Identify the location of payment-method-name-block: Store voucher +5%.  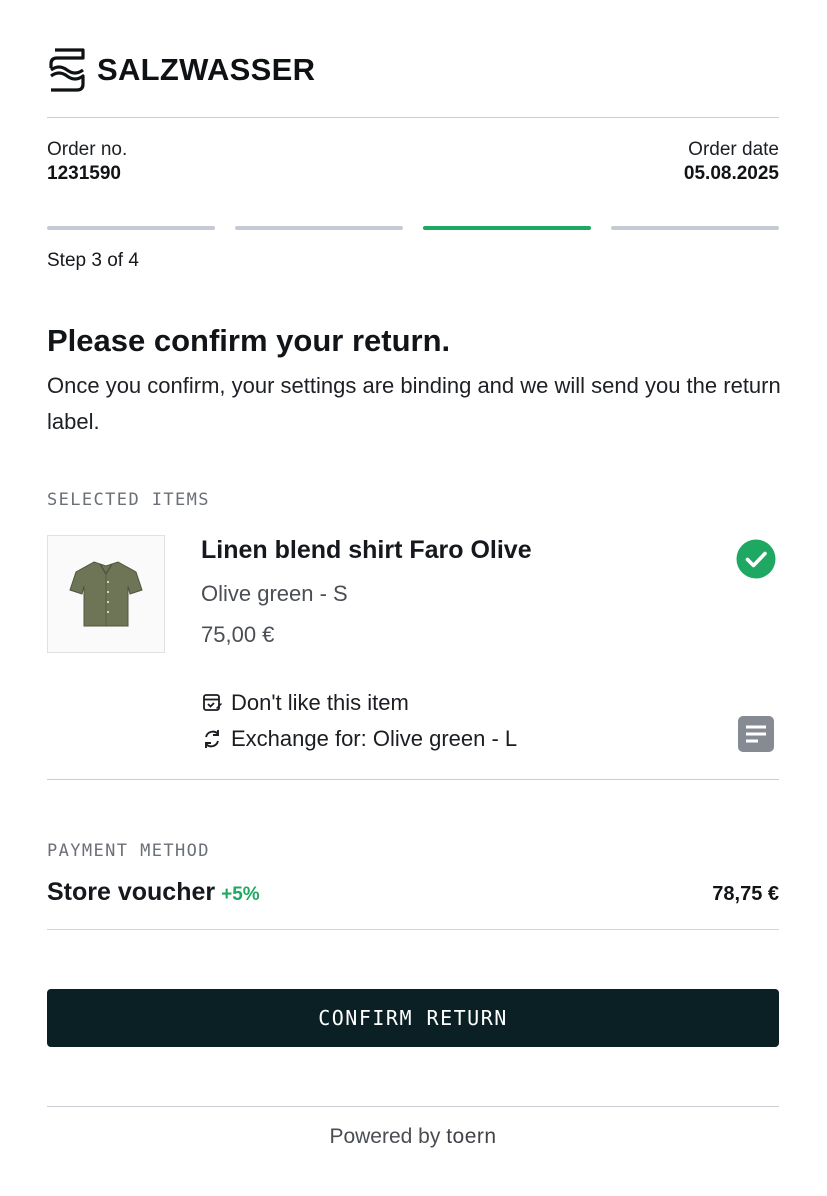
(153, 892).